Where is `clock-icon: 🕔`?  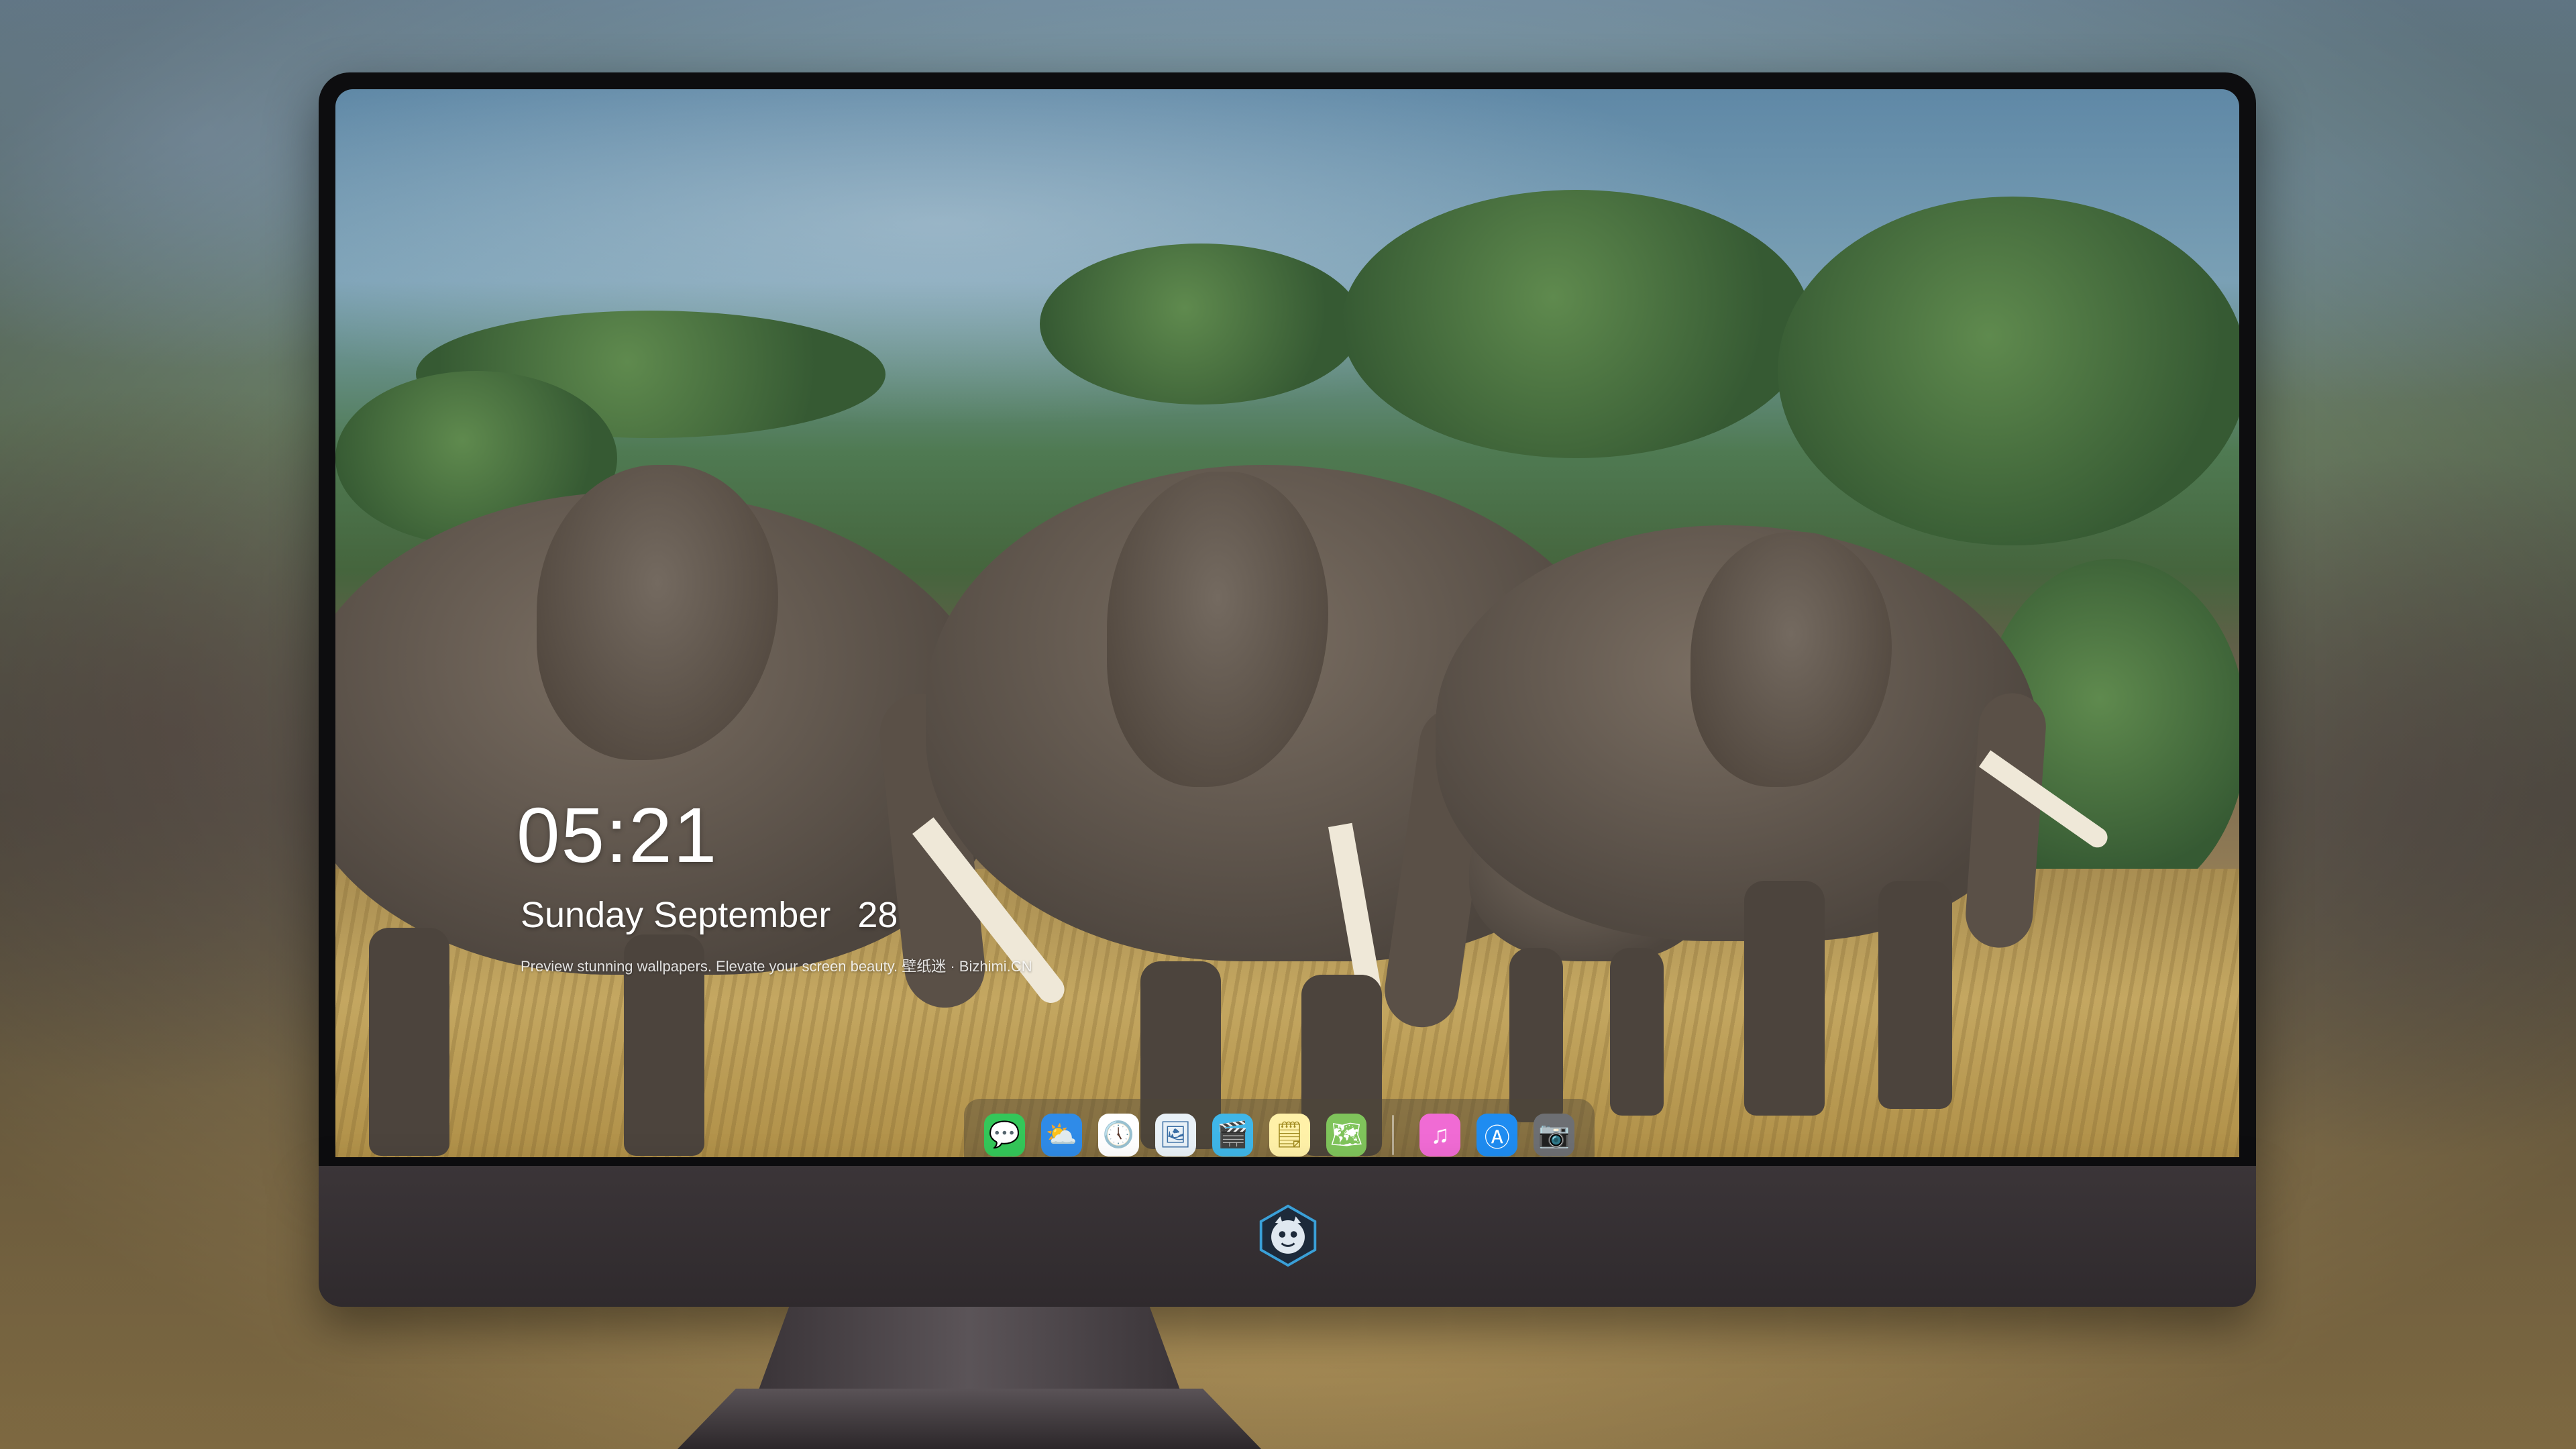
clock-icon: 🕔 is located at coordinates (1118, 1135).